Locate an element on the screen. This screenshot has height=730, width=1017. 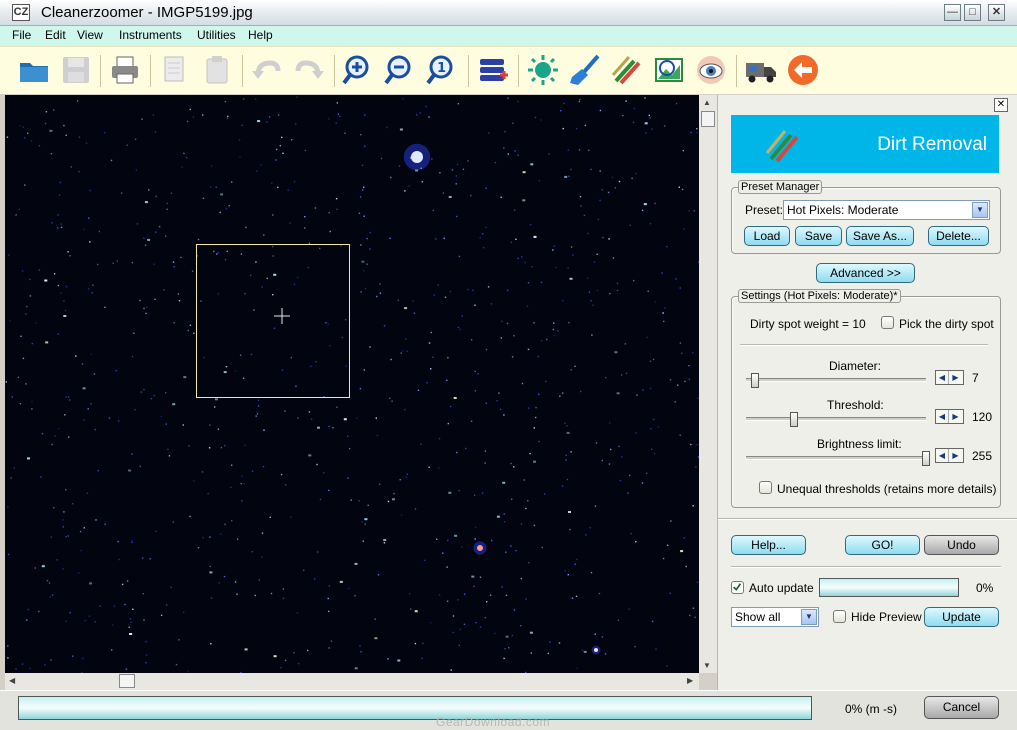
brightness-limit-spinner: ◀ ▶ is located at coordinates (949, 455).